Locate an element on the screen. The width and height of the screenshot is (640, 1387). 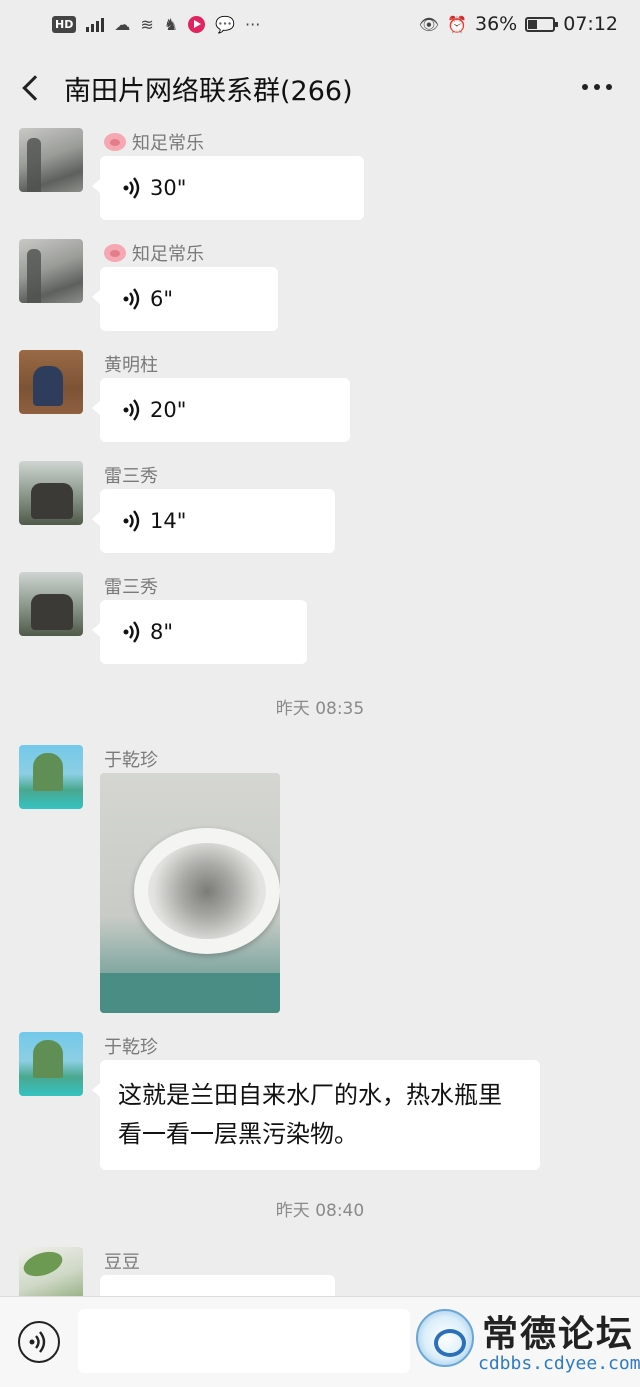
voice-message-bubble: 6" is located at coordinates (185, 299).